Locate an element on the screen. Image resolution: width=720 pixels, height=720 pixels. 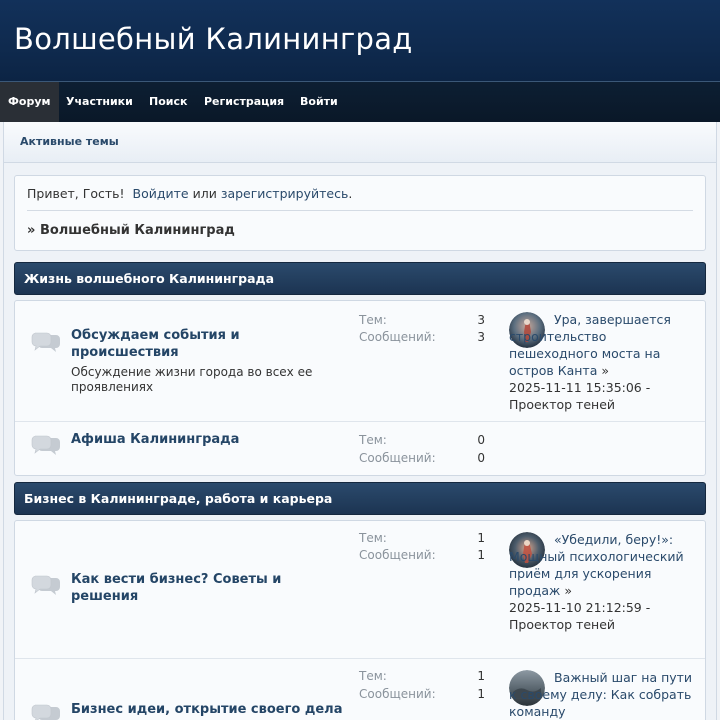
board-row: Афиша Калининграда Тем: 0 Сообщений: 0 is located at coordinates (360, 448).